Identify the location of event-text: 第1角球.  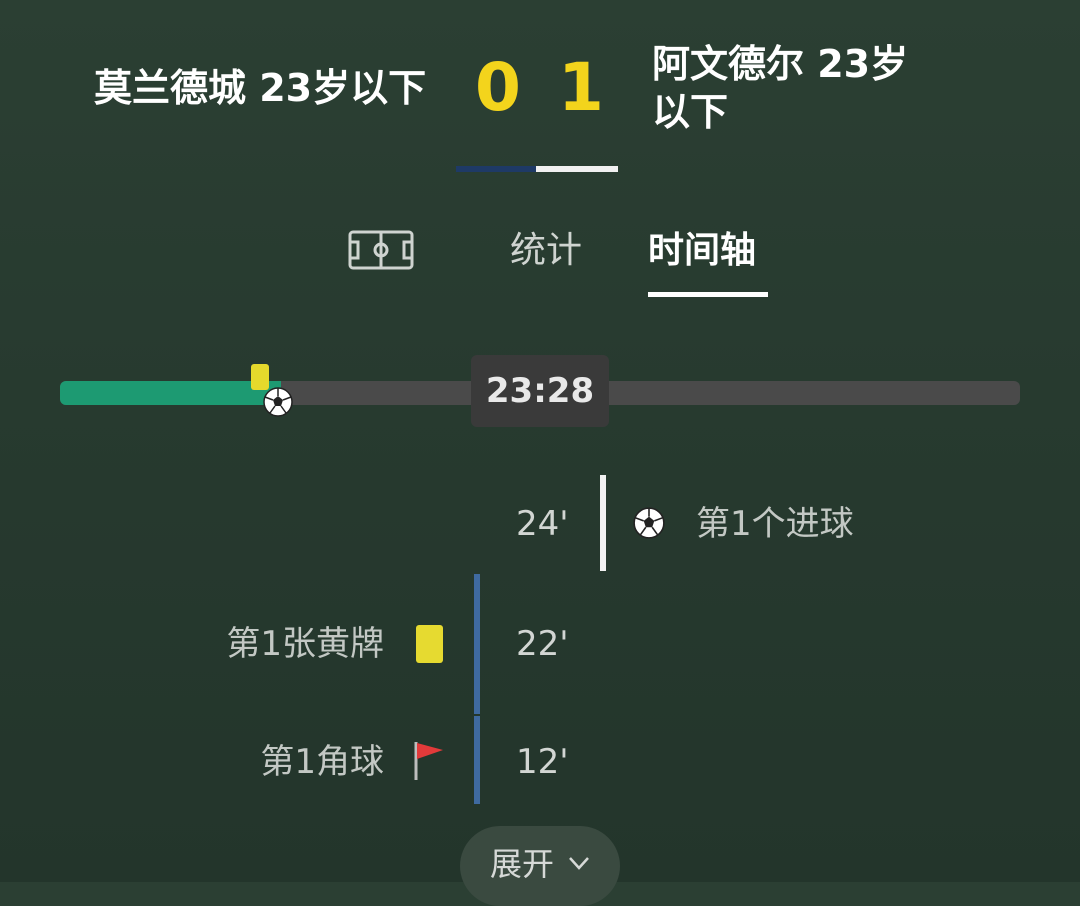
(322, 762).